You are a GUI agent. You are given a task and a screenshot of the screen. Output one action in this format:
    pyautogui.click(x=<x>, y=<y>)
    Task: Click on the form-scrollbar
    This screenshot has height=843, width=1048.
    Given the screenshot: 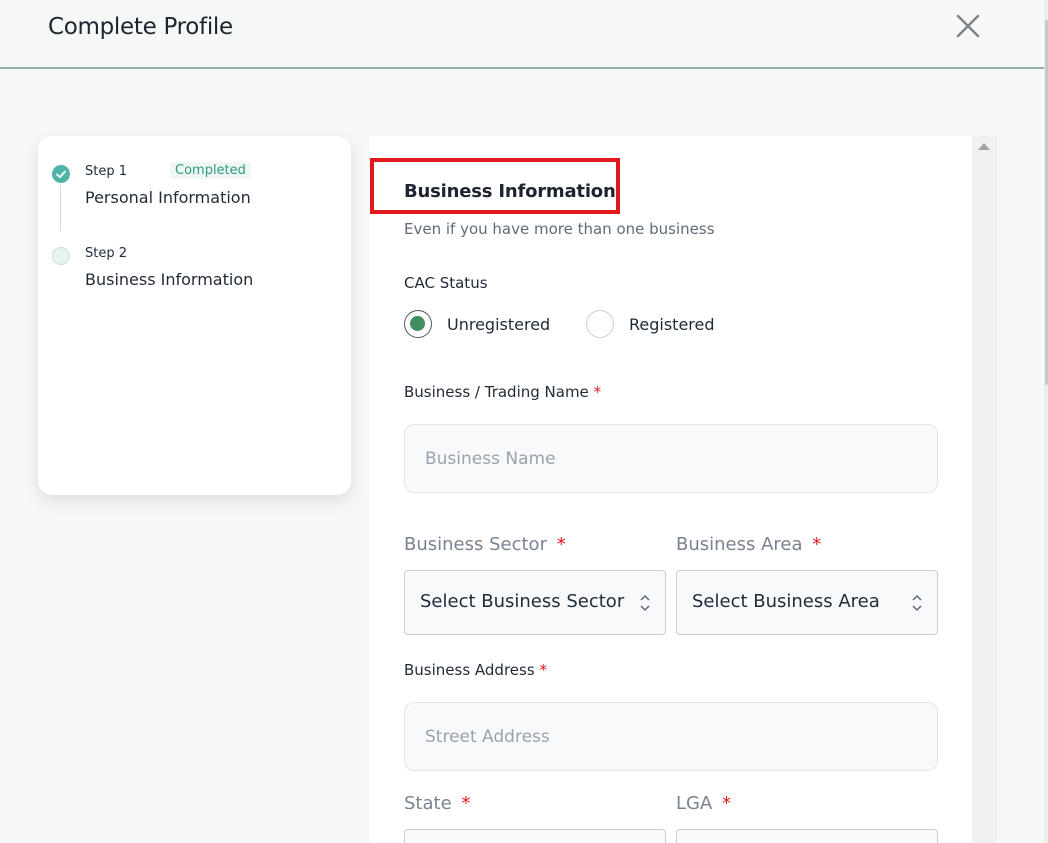 What is the action you would take?
    pyautogui.click(x=984, y=489)
    